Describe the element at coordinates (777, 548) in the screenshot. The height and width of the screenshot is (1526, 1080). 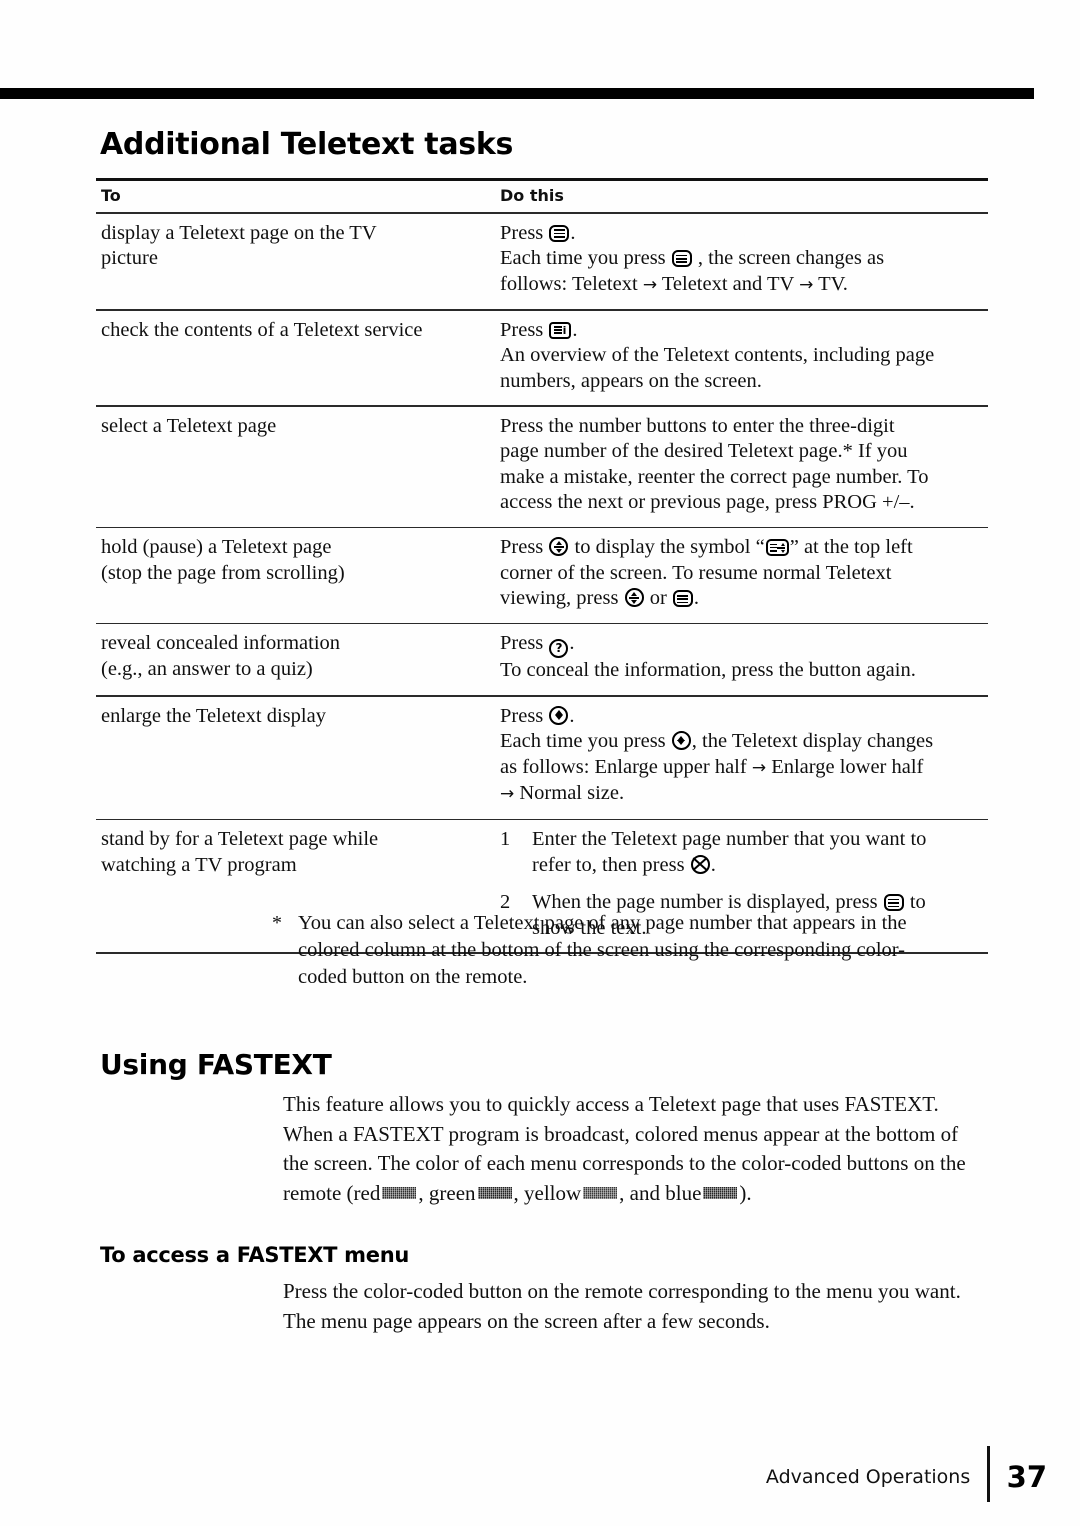
I see `hold-symbol-icon` at that location.